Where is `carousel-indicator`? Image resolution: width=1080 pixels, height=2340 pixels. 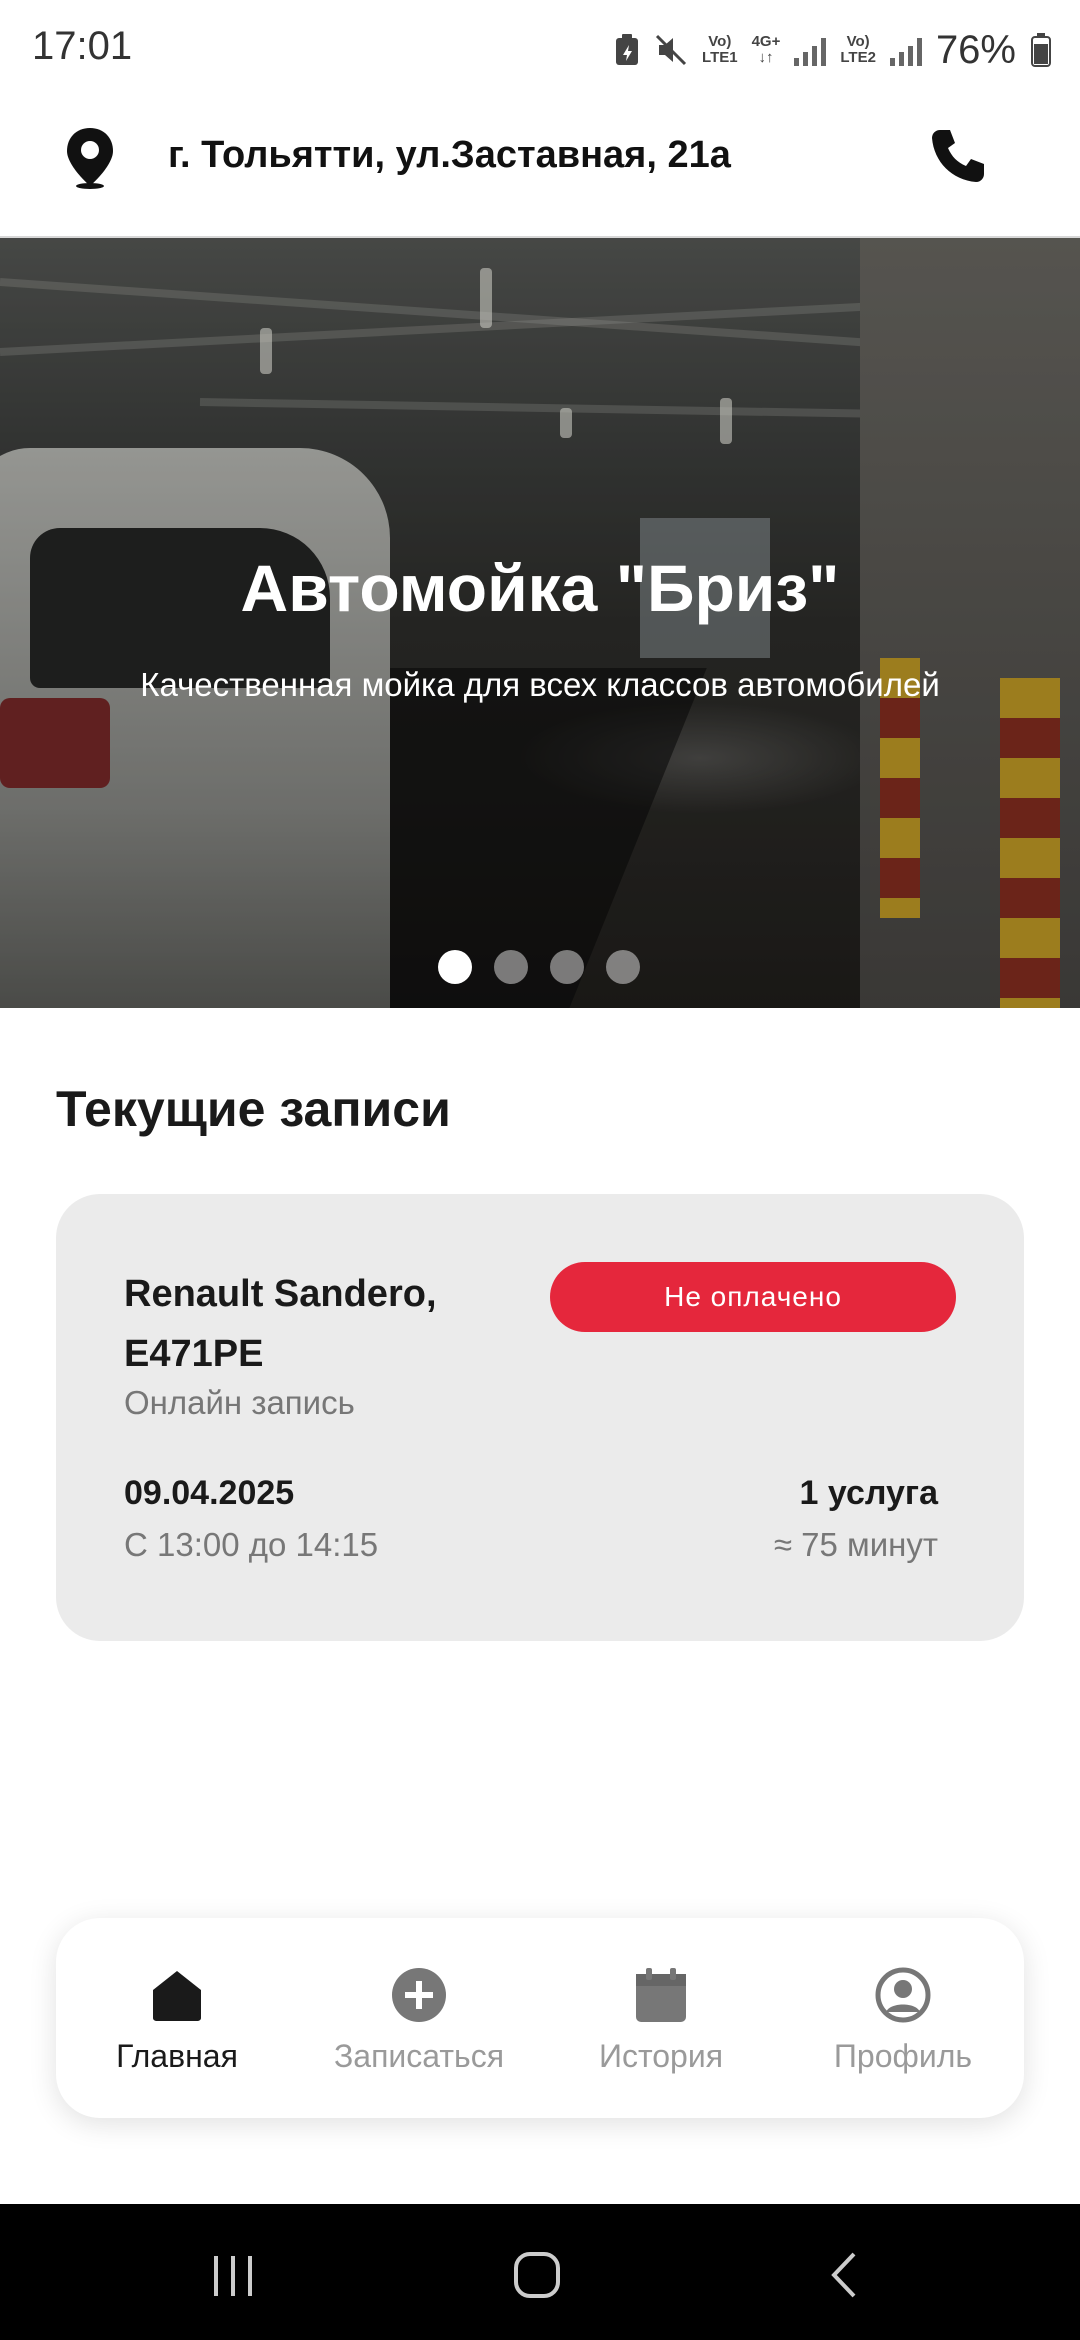
carousel-indicator is located at coordinates (539, 967).